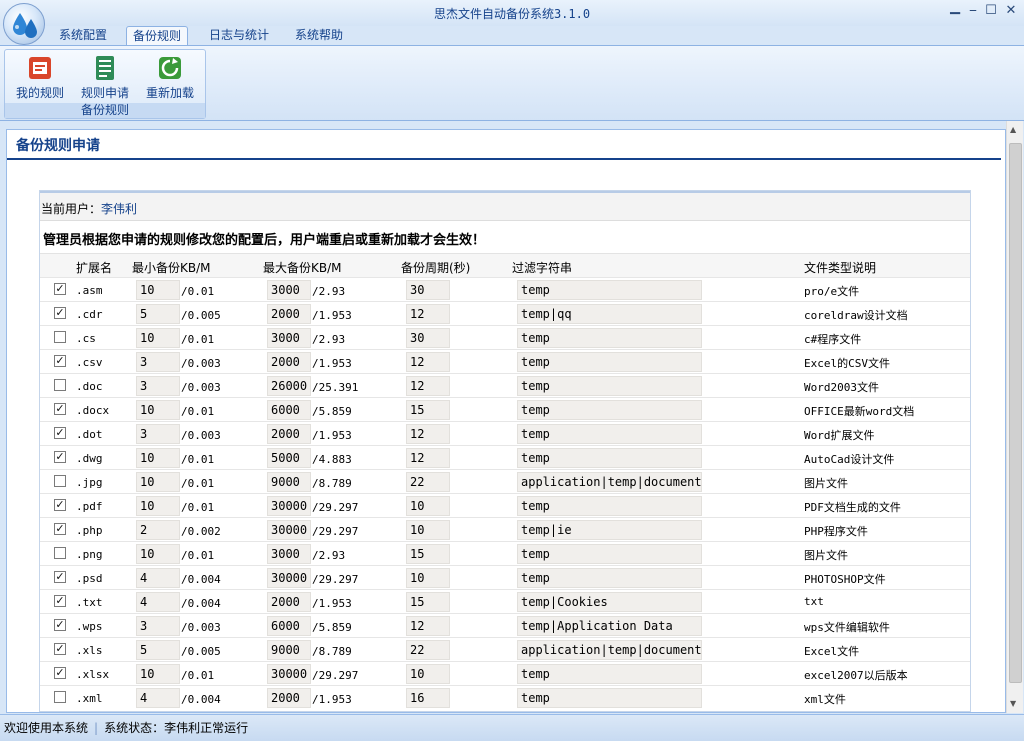 The height and width of the screenshot is (741, 1024). I want to click on maximize-icon: ☐, so click(991, 11).